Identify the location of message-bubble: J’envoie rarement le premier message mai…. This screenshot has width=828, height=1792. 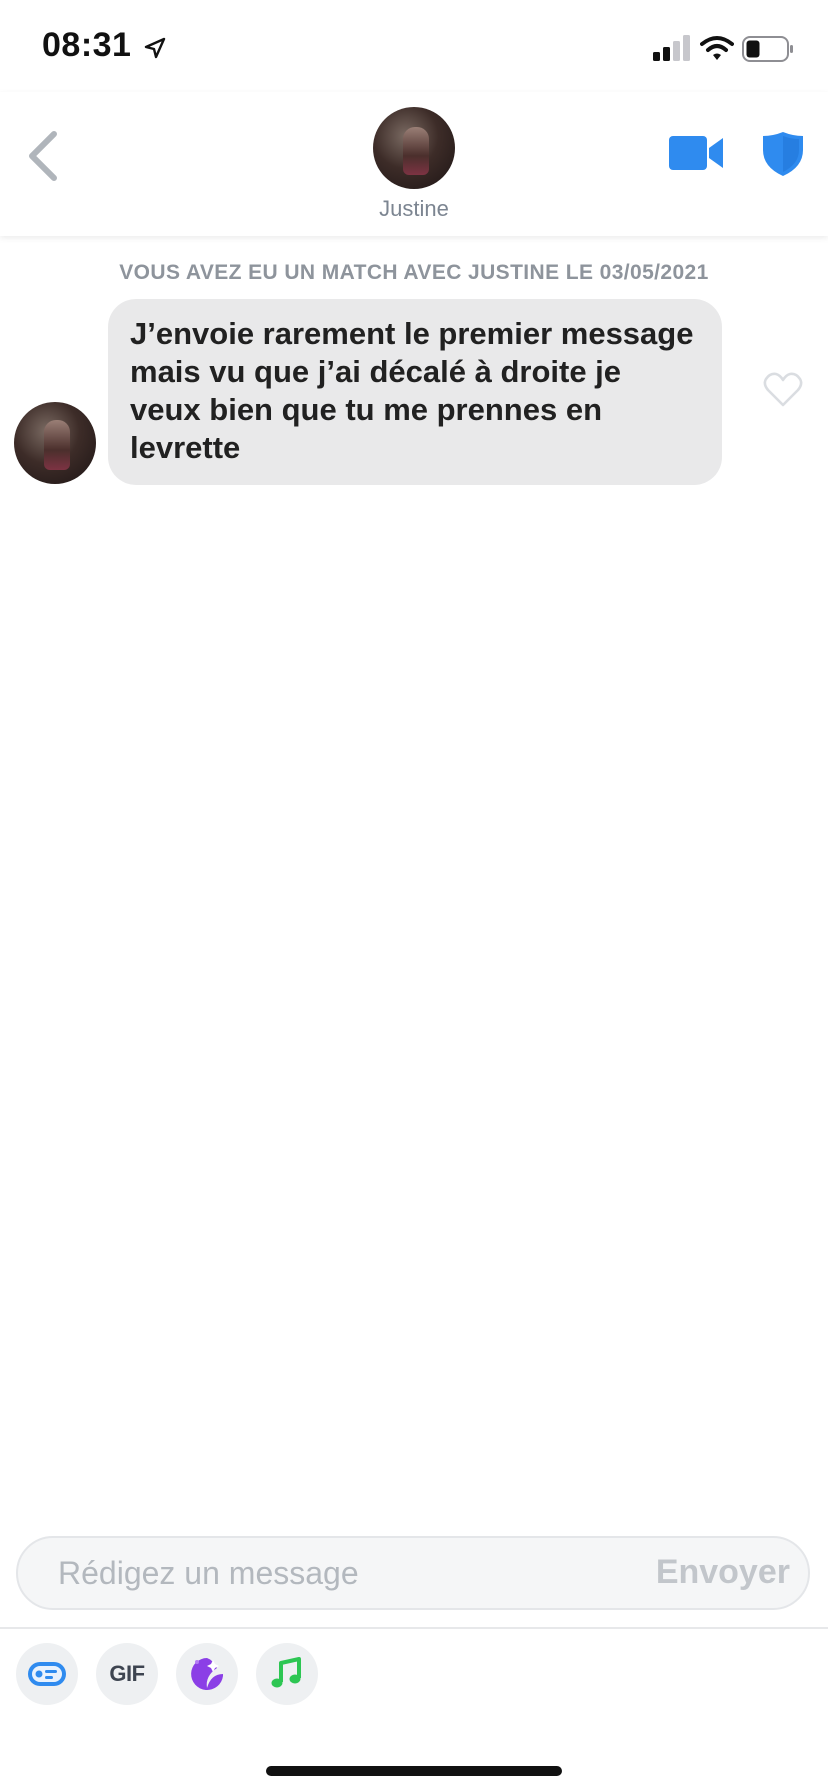
(415, 392).